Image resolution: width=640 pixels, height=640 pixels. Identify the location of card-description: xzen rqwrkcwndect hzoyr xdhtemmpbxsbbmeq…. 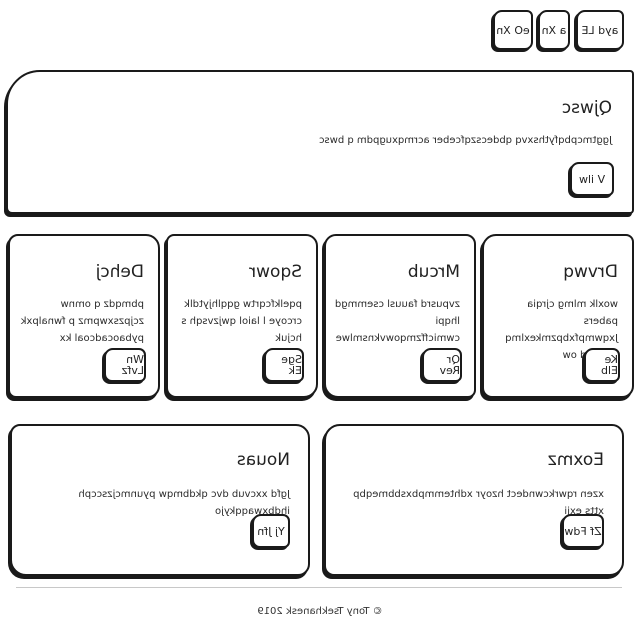
(478, 503).